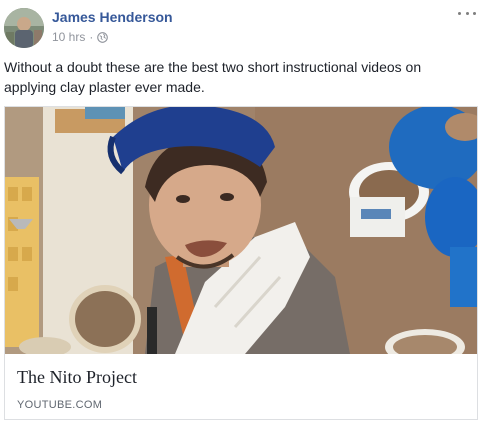 This screenshot has height=421, width=480. I want to click on post-meta: 10 hrs ·, so click(80, 37).